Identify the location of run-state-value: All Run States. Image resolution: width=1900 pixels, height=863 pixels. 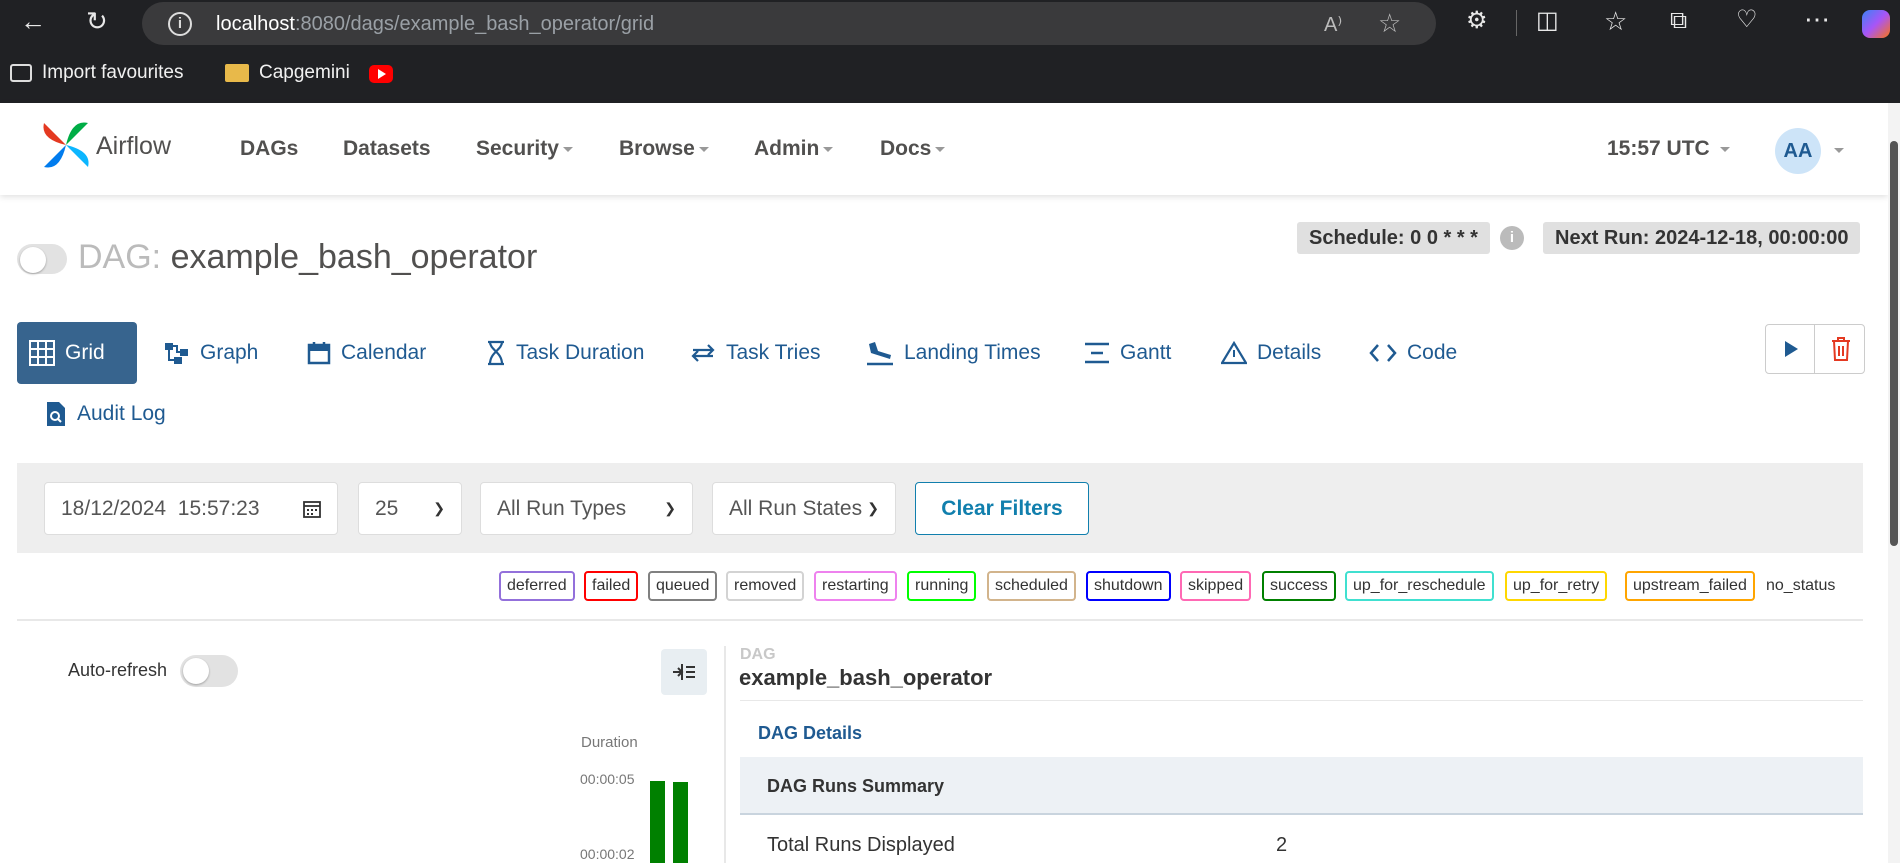
(796, 508).